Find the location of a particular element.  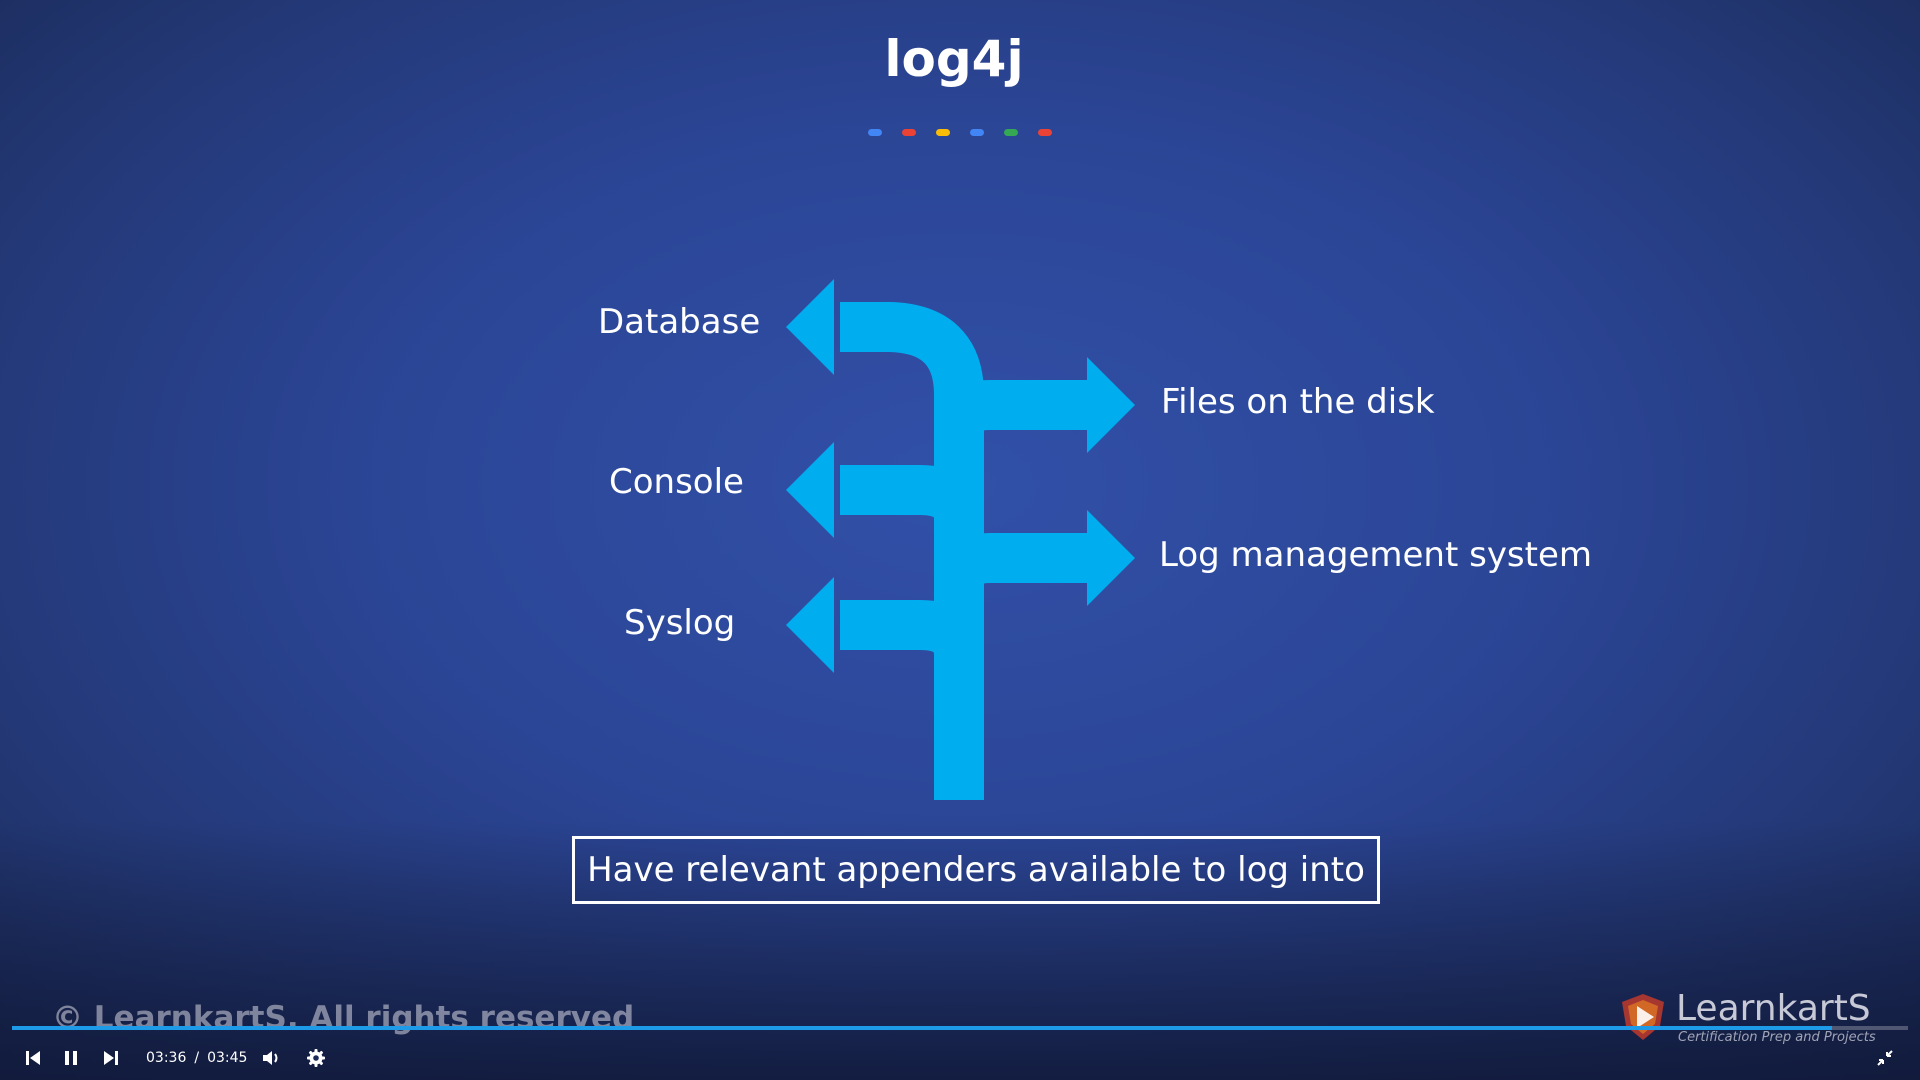

branch-syslog-shaft is located at coordinates (912, 640).